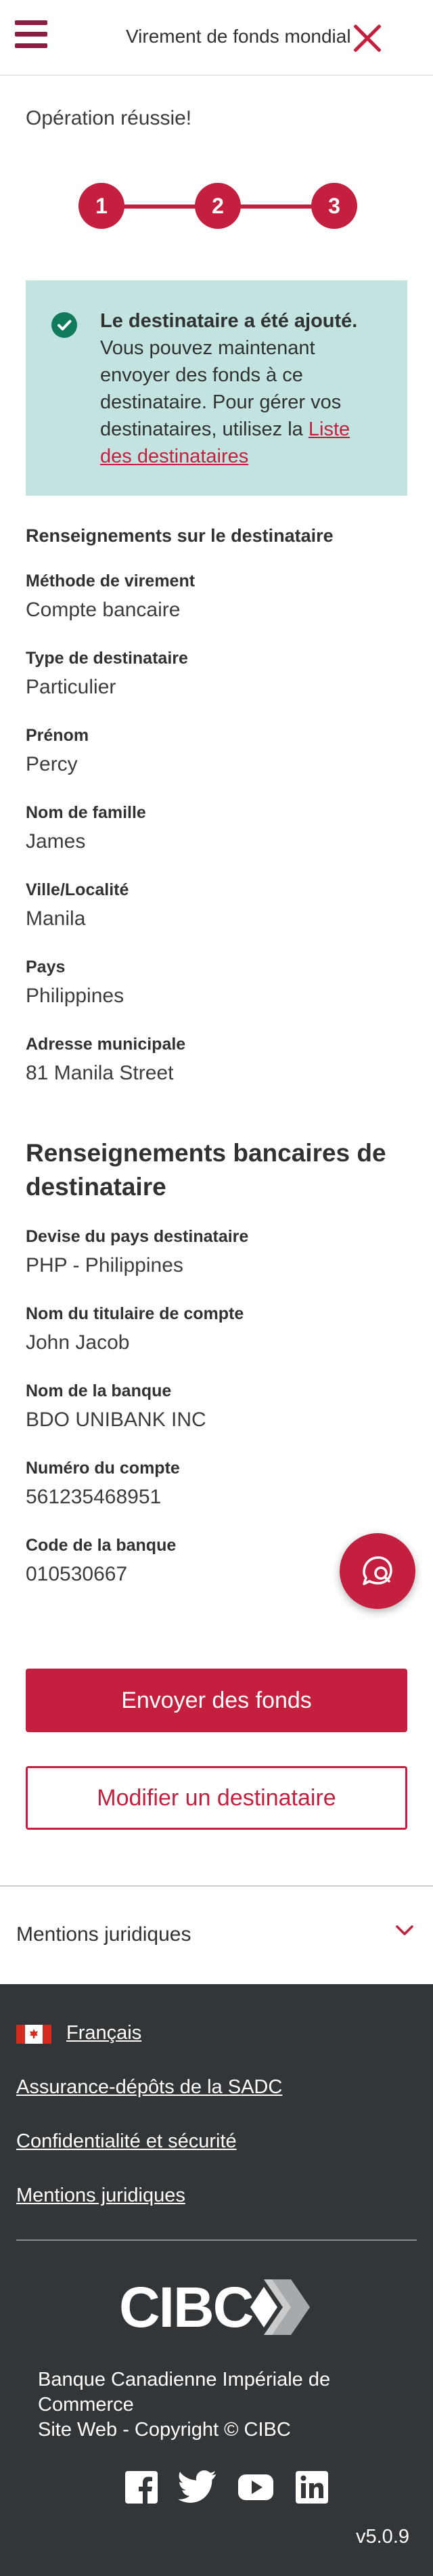 This screenshot has width=433, height=2576. Describe the element at coordinates (197, 2487) in the screenshot. I see `twitter-icon` at that location.